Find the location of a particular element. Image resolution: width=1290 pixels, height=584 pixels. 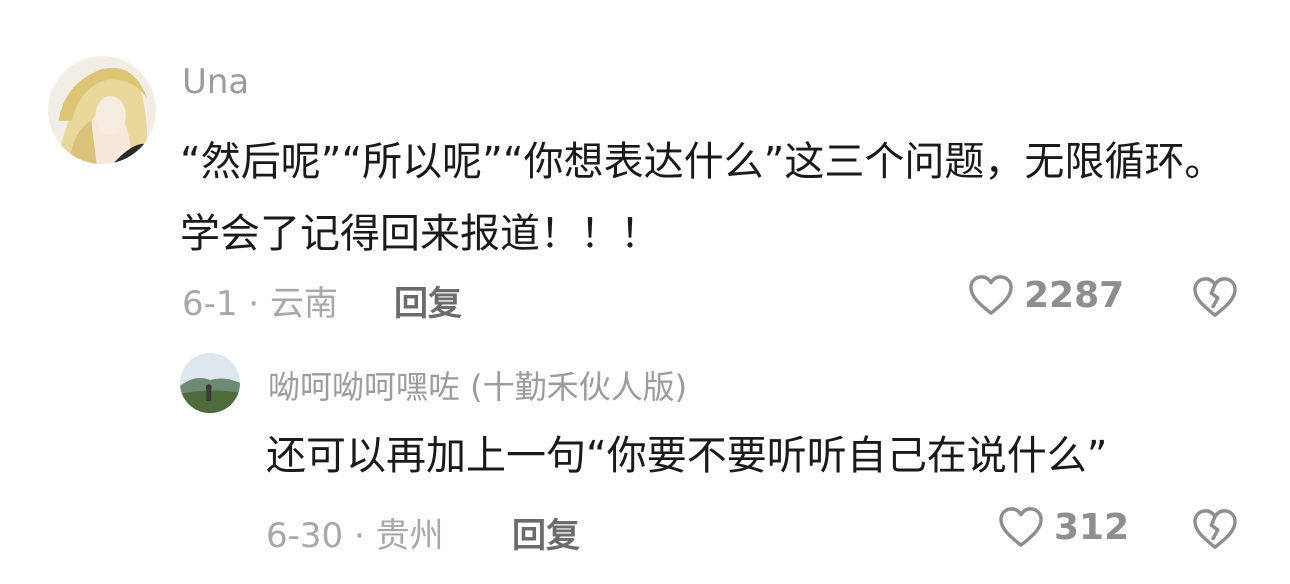

like-button: 2287 is located at coordinates (1046, 295).